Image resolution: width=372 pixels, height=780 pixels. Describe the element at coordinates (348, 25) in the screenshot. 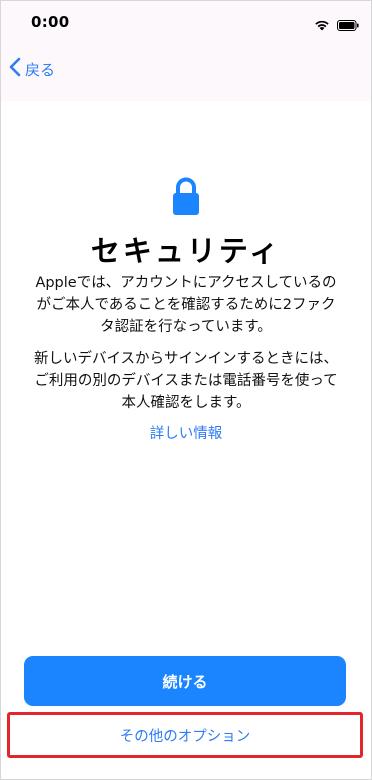

I see `battery-icon` at that location.